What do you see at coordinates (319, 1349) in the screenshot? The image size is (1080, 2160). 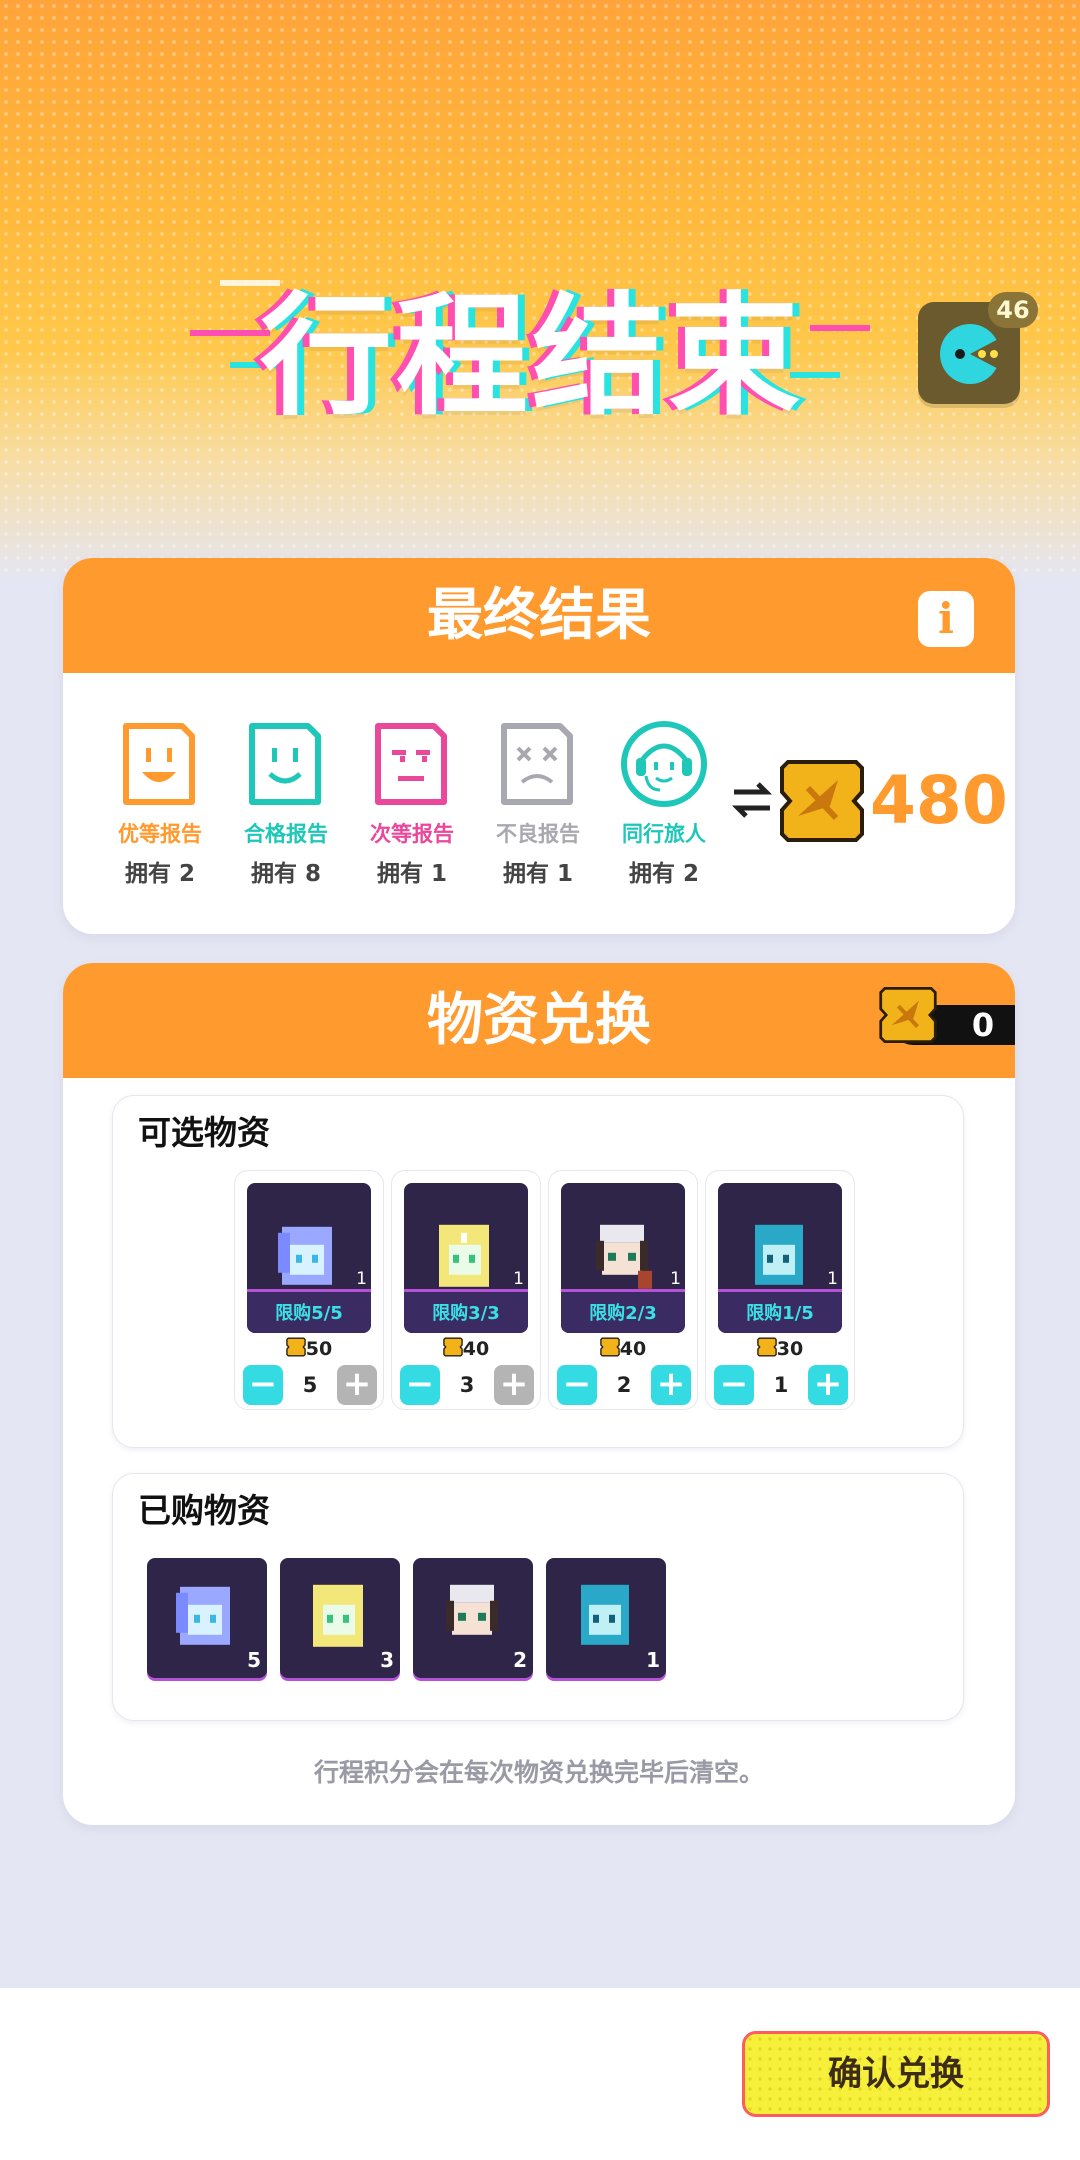 I see `item-price-value: 50` at bounding box center [319, 1349].